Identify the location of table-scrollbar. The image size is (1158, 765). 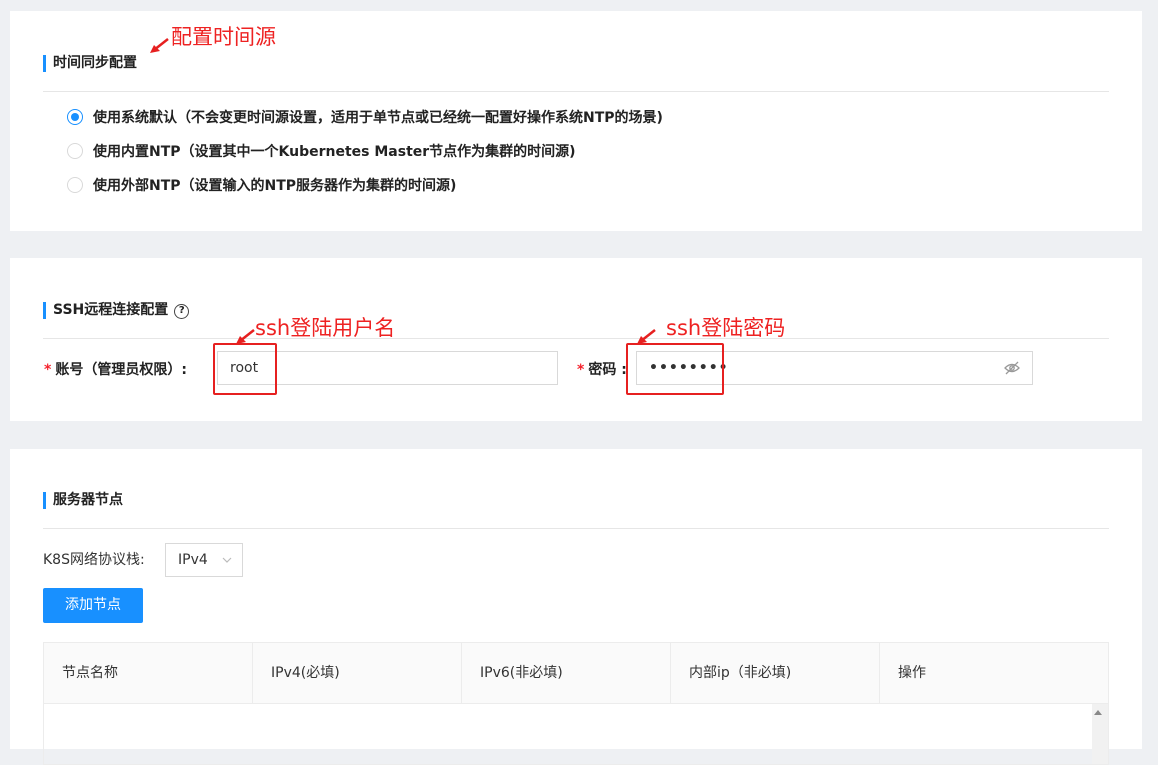
(1100, 734).